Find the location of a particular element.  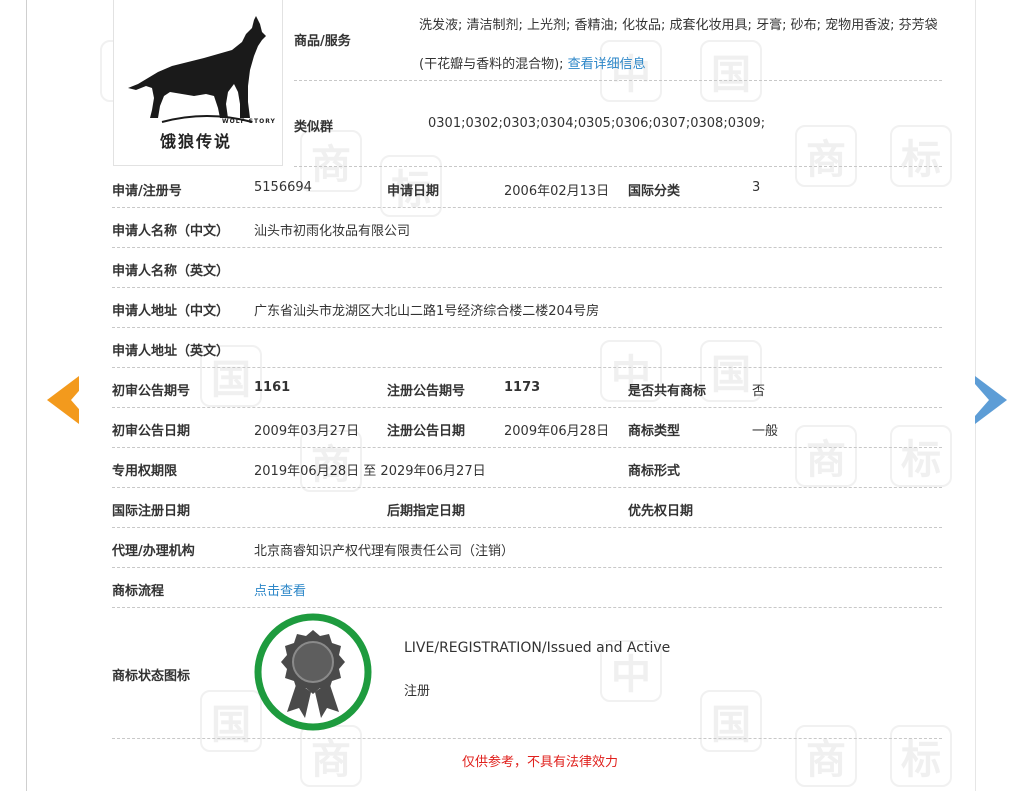

reg-date-value: 2009年06月28日 is located at coordinates (557, 431).